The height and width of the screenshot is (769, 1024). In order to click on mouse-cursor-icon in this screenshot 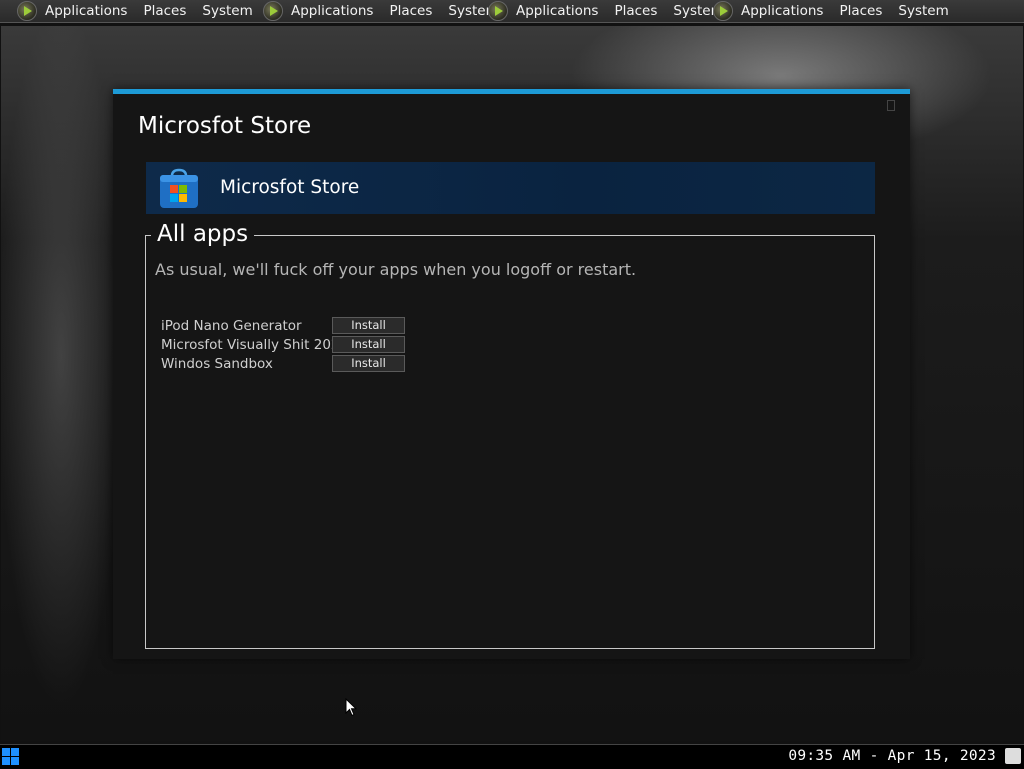, I will do `click(351, 707)`.